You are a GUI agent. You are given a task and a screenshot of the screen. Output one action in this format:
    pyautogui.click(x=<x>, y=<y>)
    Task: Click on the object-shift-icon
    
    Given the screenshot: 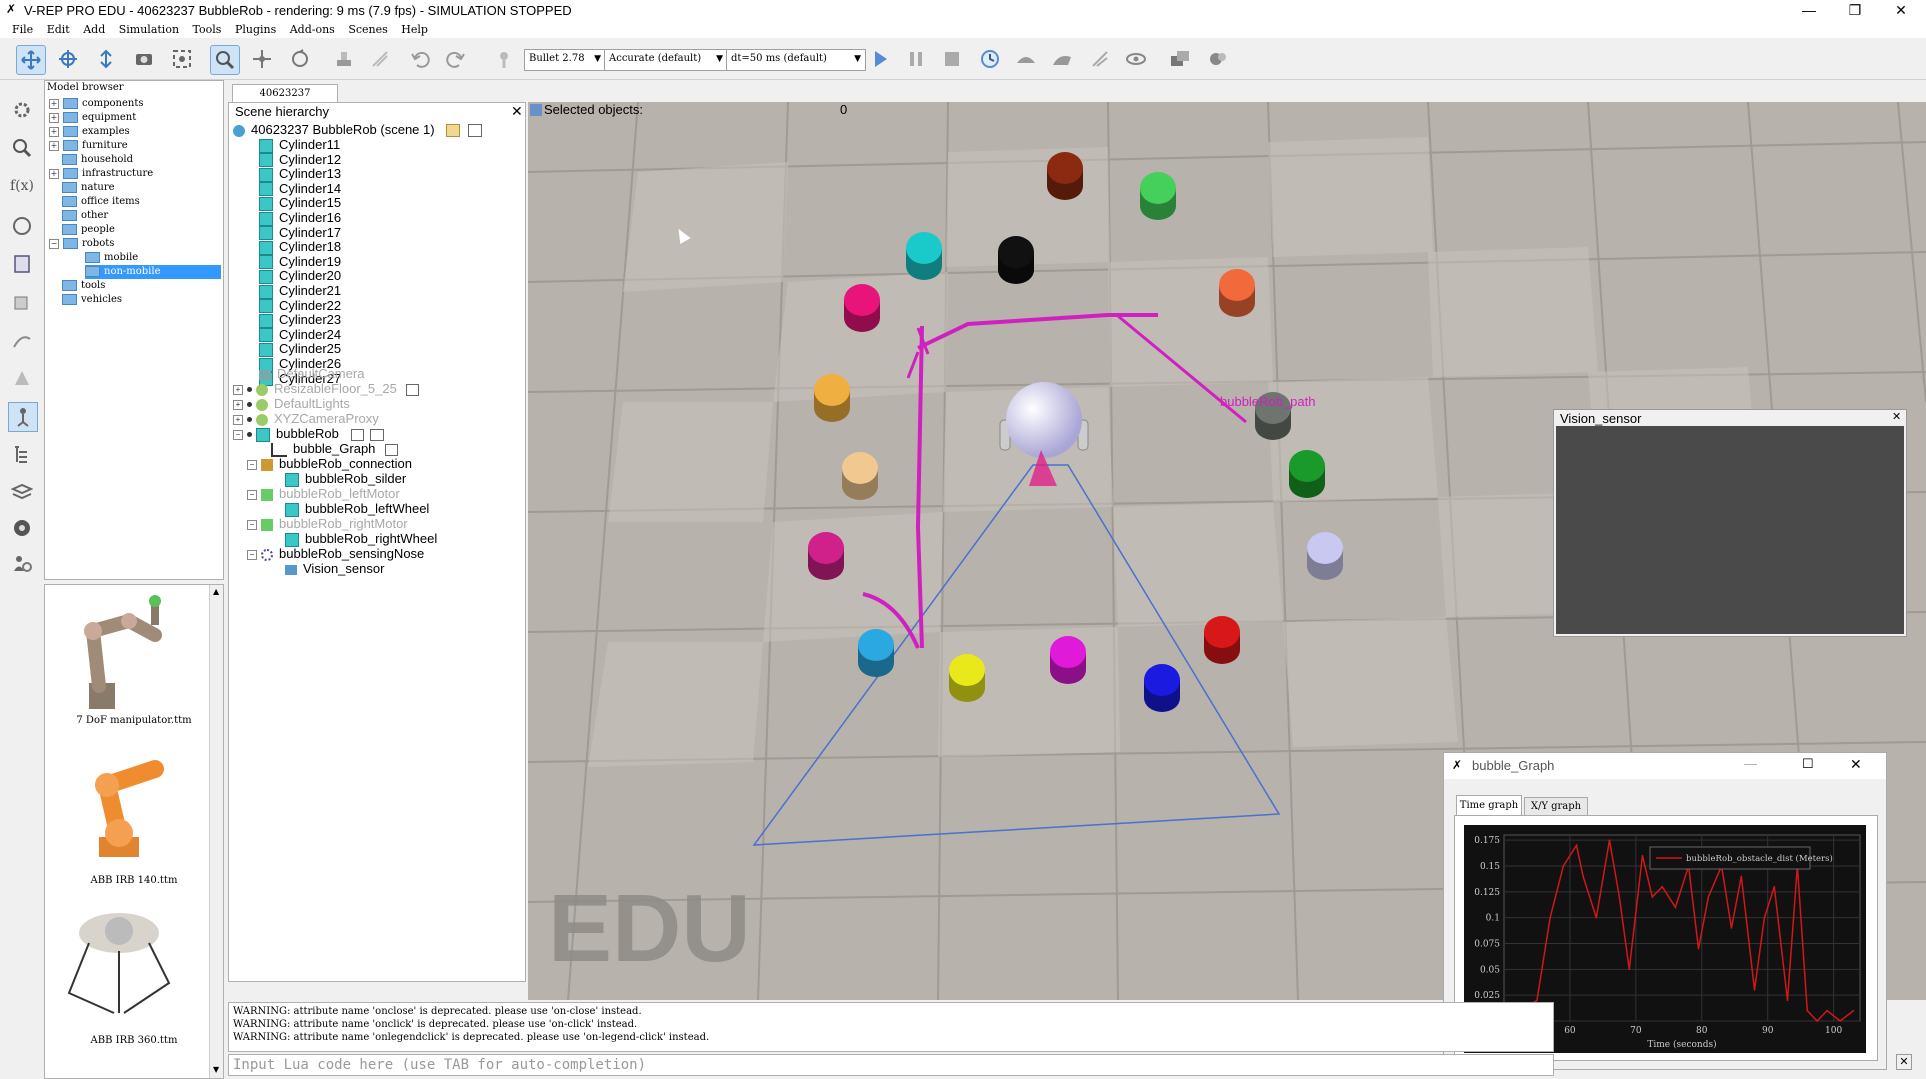 What is the action you would take?
    pyautogui.click(x=262, y=59)
    